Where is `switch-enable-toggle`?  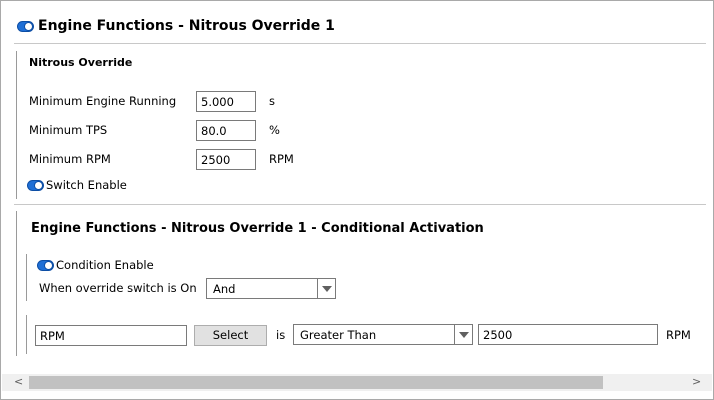
switch-enable-toggle is located at coordinates (35, 185).